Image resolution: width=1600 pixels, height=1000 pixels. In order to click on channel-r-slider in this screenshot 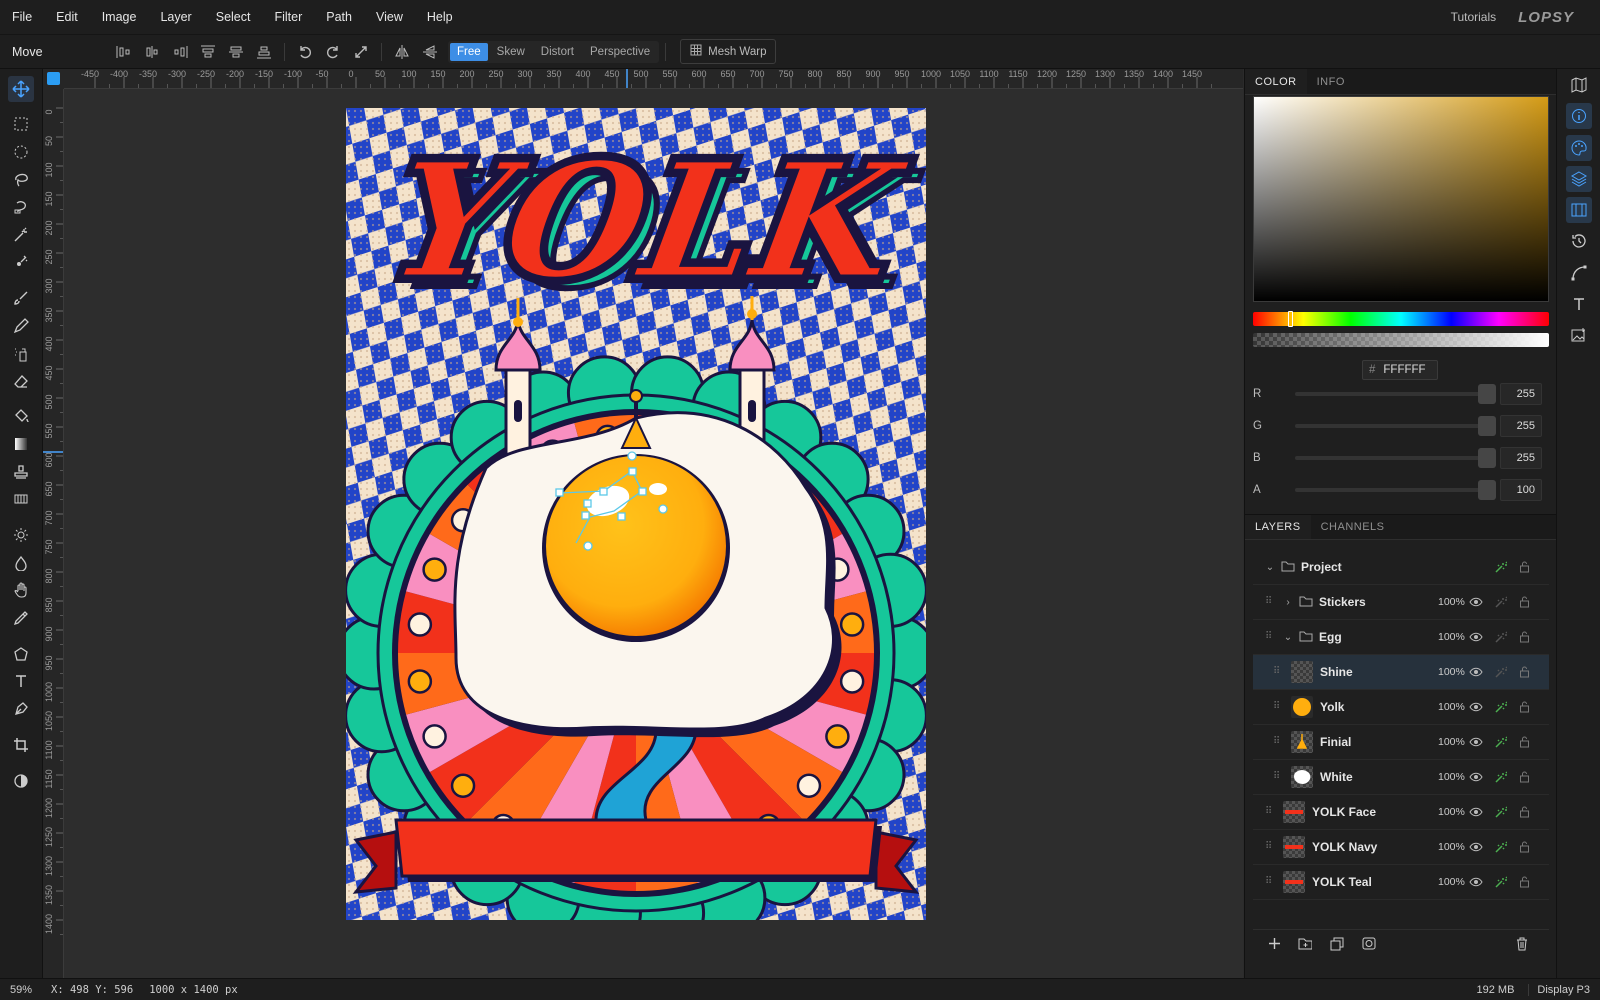, I will do `click(1395, 394)`.